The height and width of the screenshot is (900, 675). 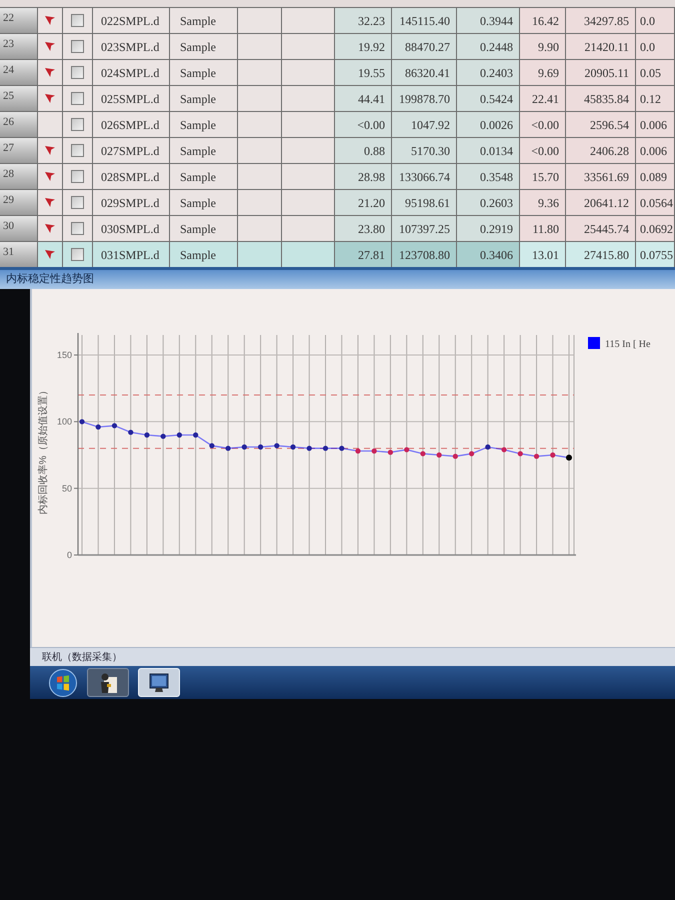 What do you see at coordinates (424, 254) in the screenshot?
I see `table-cell: 123708.80` at bounding box center [424, 254].